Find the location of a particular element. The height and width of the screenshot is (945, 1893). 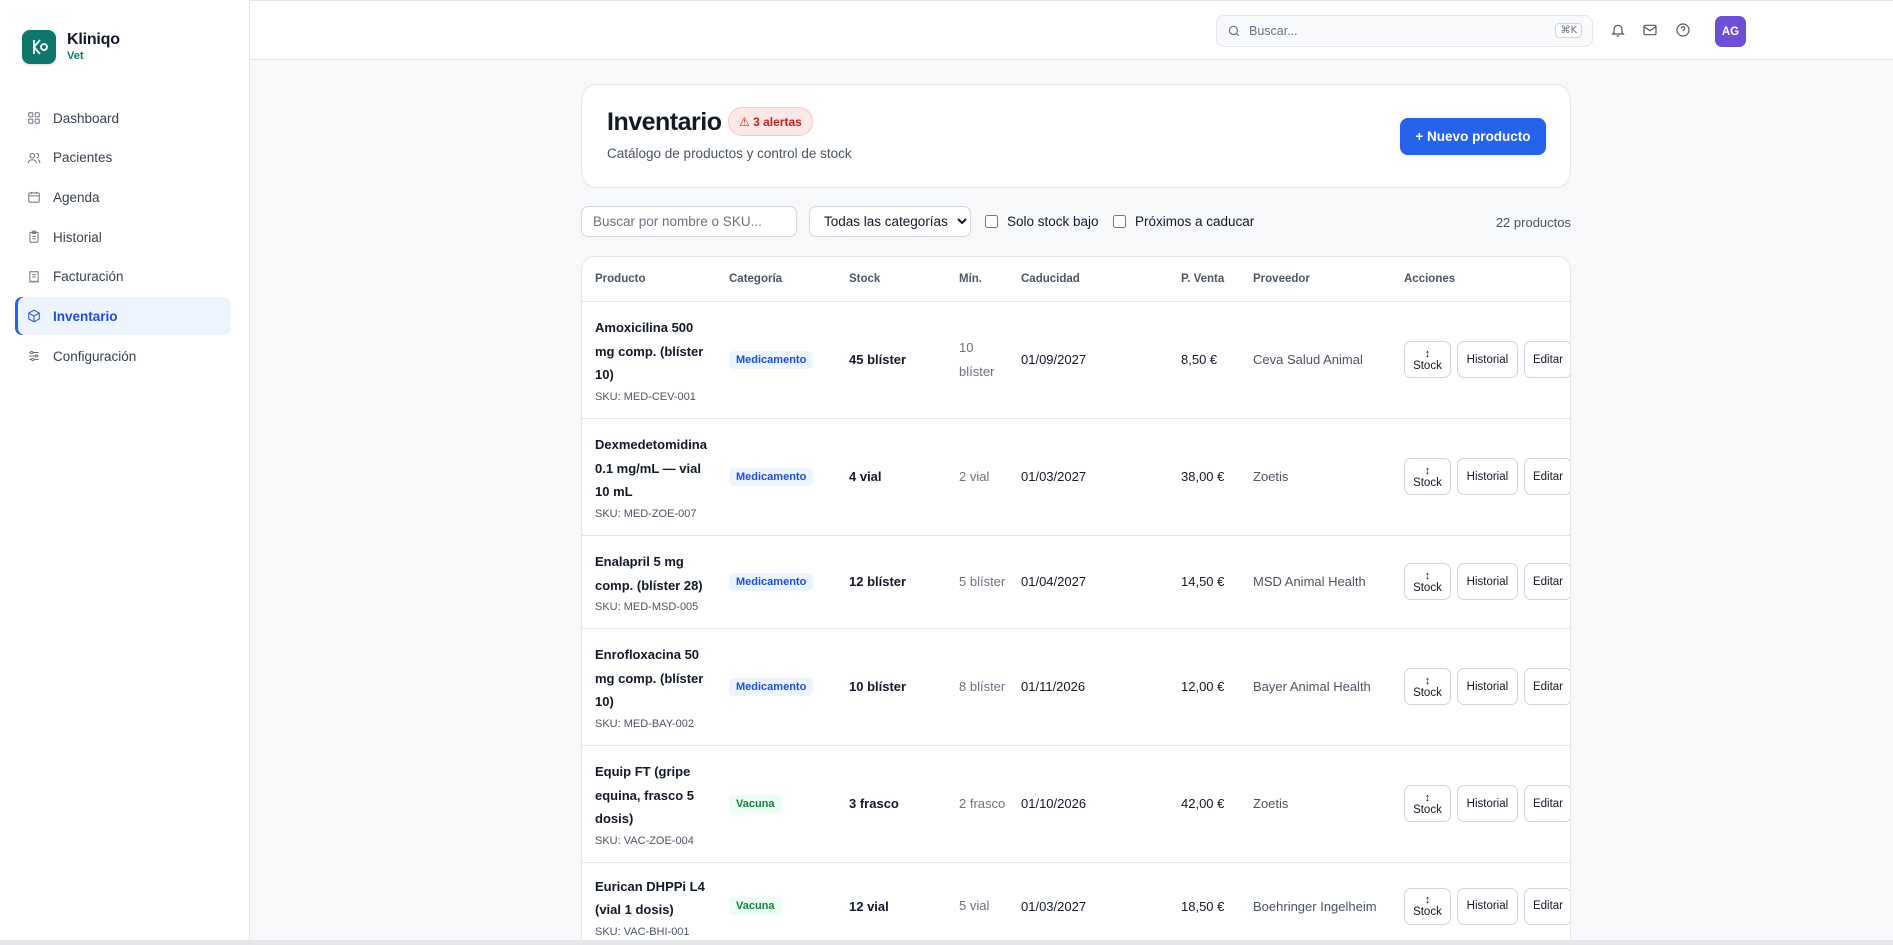

sidebar-item-inventario: Inventario is located at coordinates (123, 316).